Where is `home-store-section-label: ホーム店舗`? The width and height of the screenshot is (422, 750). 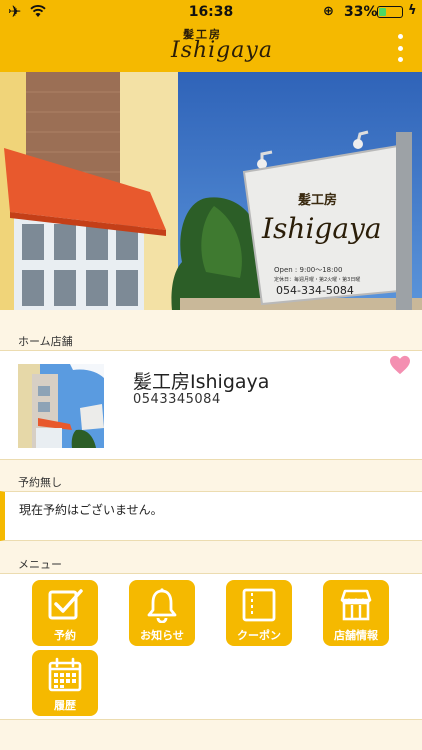
home-store-section-label: ホーム店舗 is located at coordinates (45, 341).